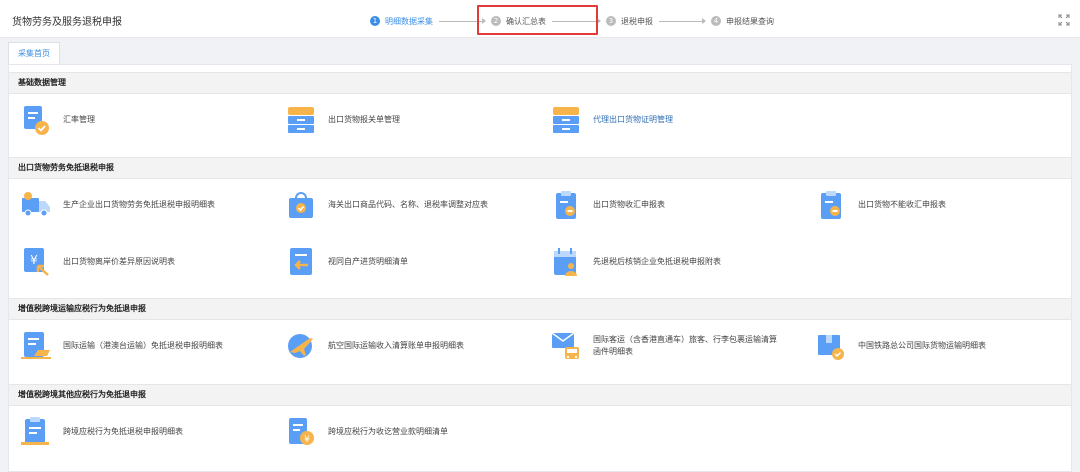 Image resolution: width=1080 pixels, height=472 pixels. I want to click on item-label: 生产企业出口货物劳务免抵退税申报明细表, so click(139, 204).